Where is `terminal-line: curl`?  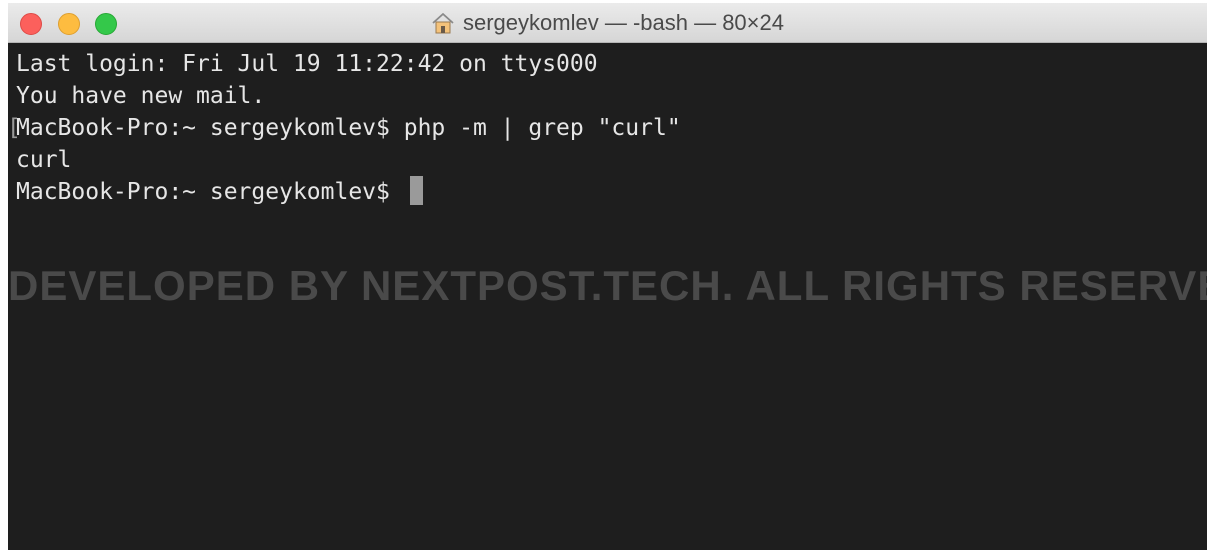 terminal-line: curl is located at coordinates (44, 160).